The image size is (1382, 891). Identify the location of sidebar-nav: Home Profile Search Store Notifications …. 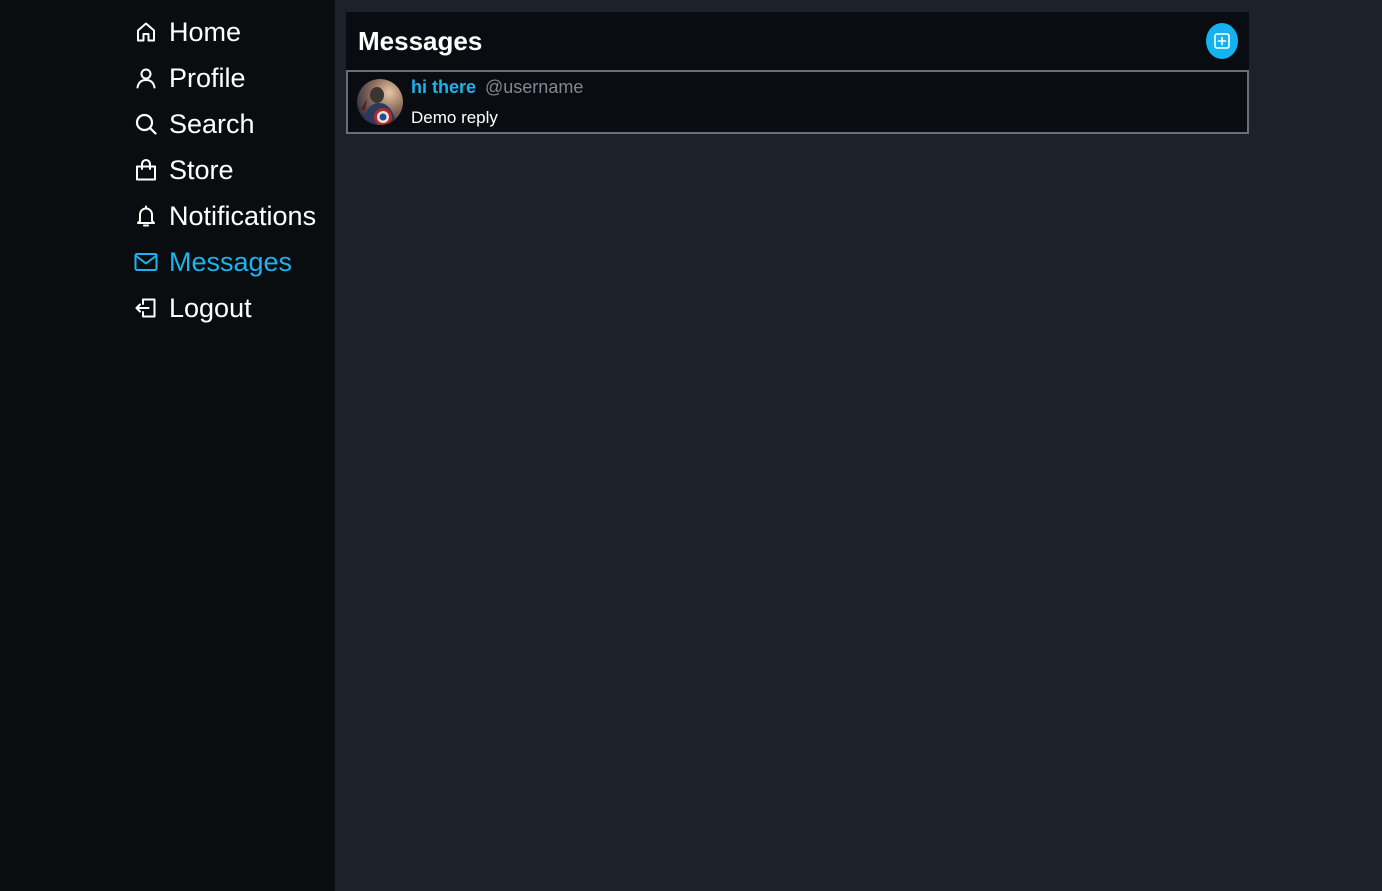
(224, 170).